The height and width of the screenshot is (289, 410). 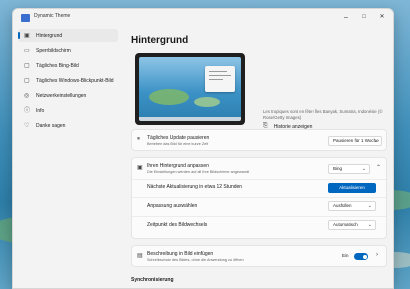 I want to click on timing-label: Zeitpunkt des Bildwechsels, so click(x=177, y=225).